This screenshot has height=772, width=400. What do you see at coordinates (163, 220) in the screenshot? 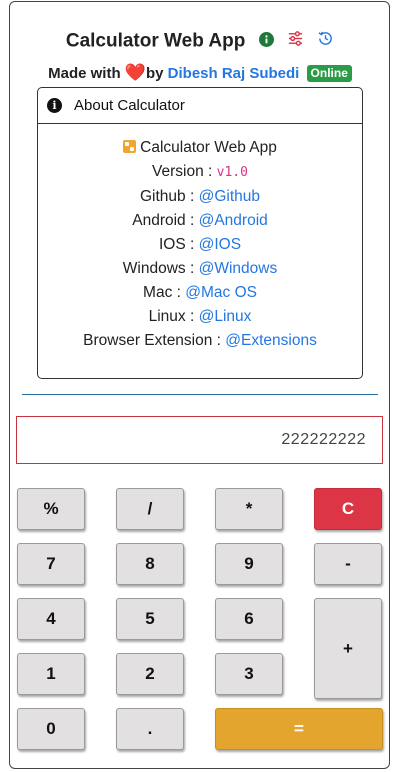
I see `link-label: Android :` at bounding box center [163, 220].